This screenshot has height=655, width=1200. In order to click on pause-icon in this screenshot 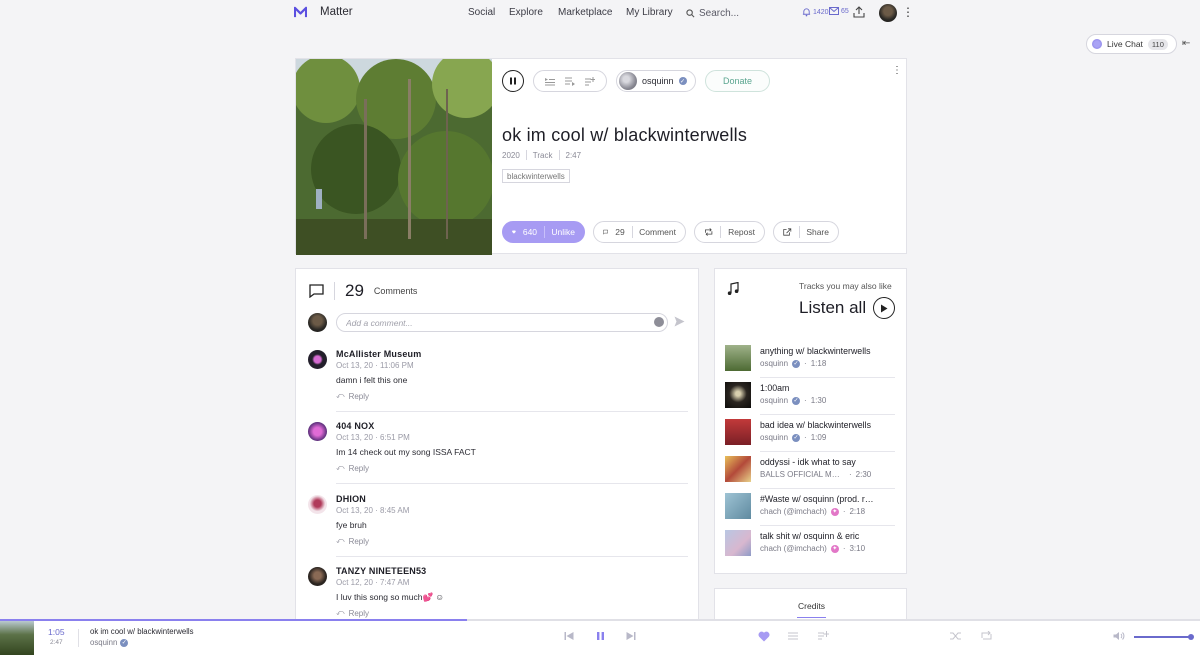, I will do `click(600, 636)`.